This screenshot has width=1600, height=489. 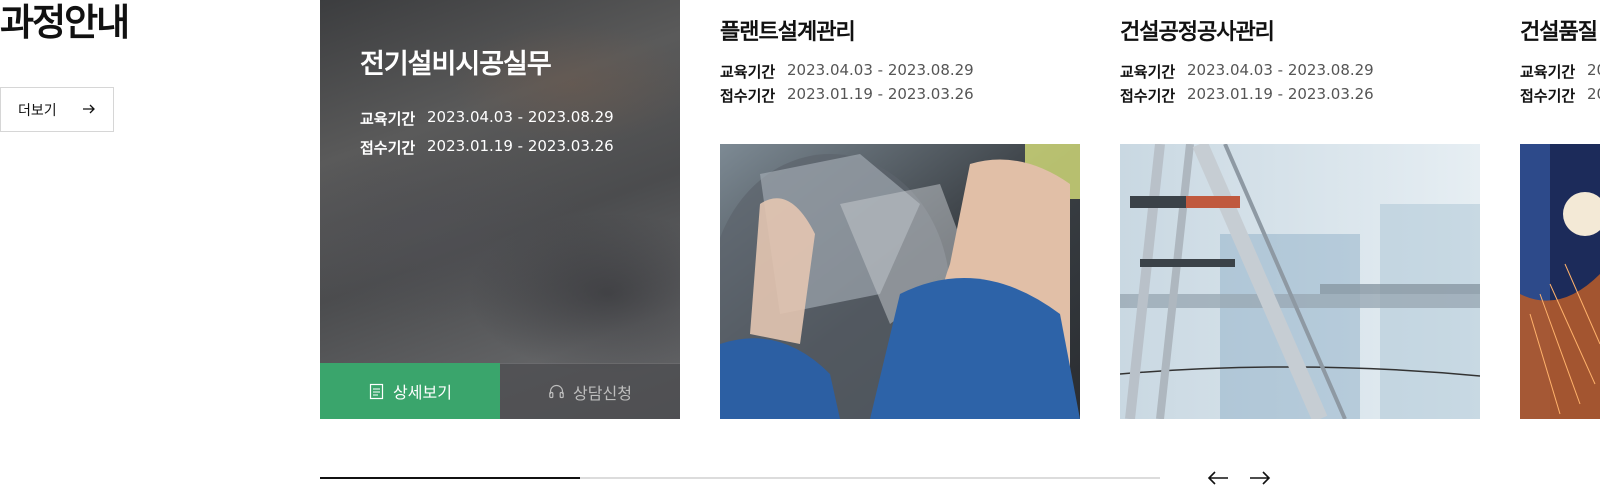 What do you see at coordinates (37, 110) in the screenshot?
I see `more-button-label: 더보기` at bounding box center [37, 110].